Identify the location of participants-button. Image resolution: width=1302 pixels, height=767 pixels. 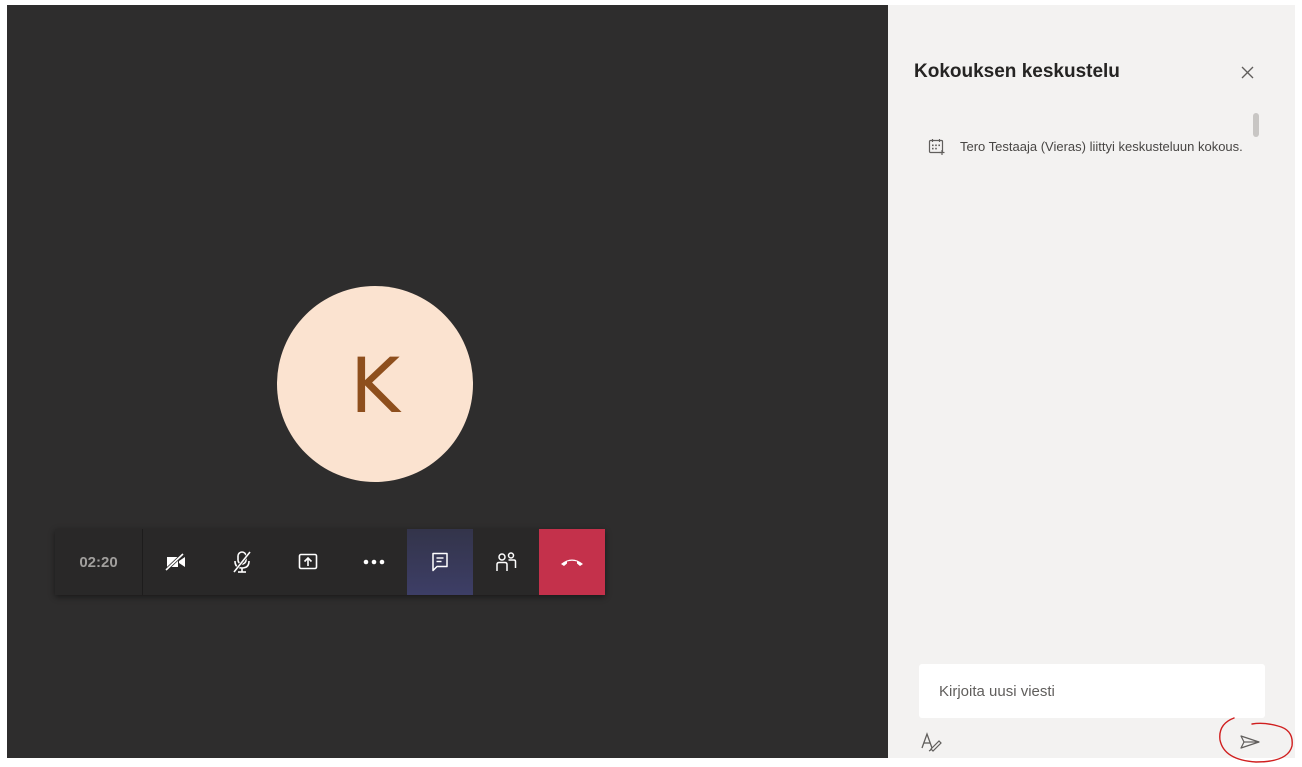
(506, 562).